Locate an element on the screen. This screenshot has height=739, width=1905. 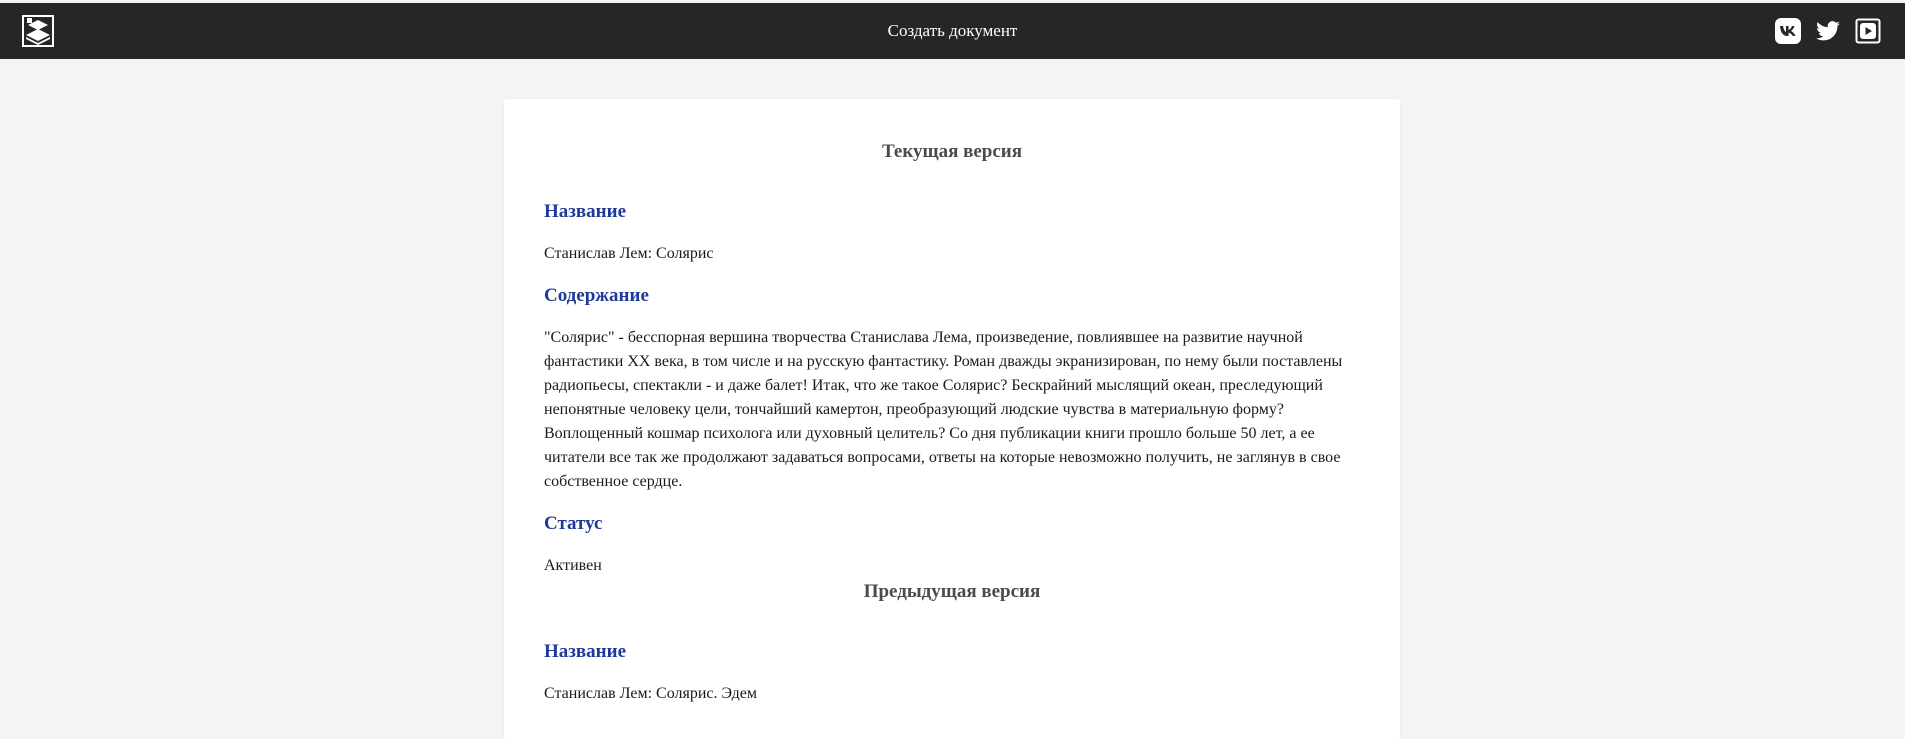
twitter-icon is located at coordinates (1828, 31).